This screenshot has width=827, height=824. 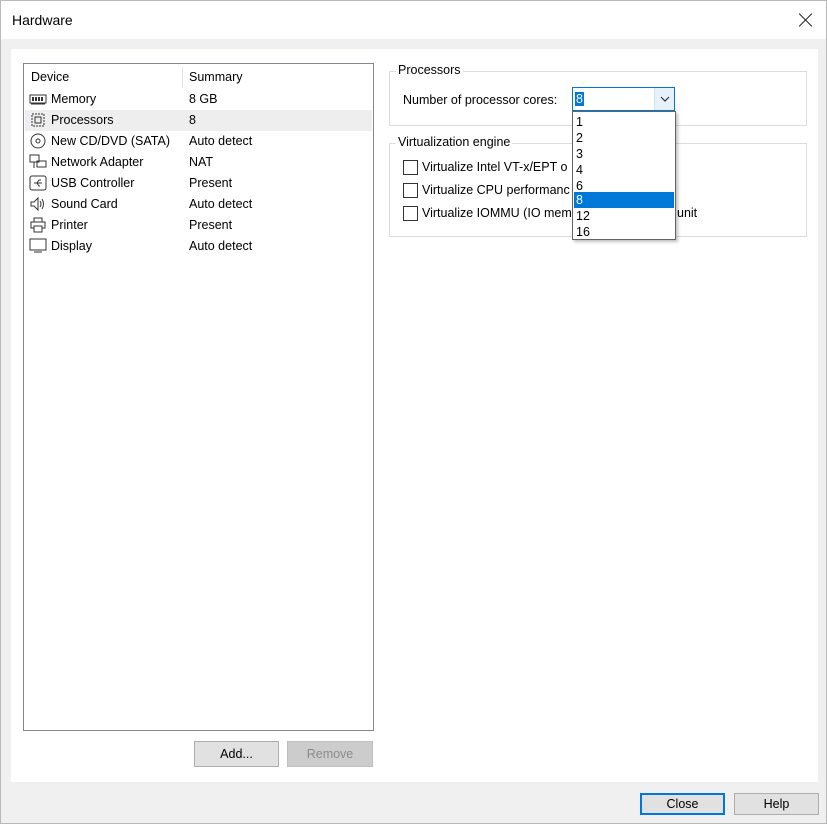 I want to click on window-title: Hardware, so click(x=42, y=20).